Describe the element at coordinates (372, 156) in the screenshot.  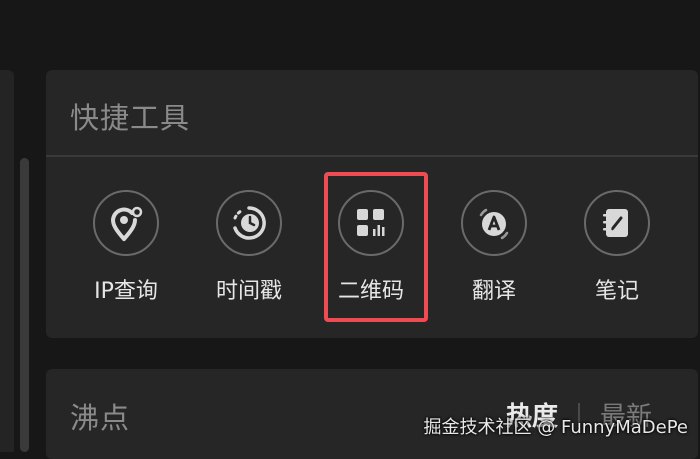
I see `divider` at that location.